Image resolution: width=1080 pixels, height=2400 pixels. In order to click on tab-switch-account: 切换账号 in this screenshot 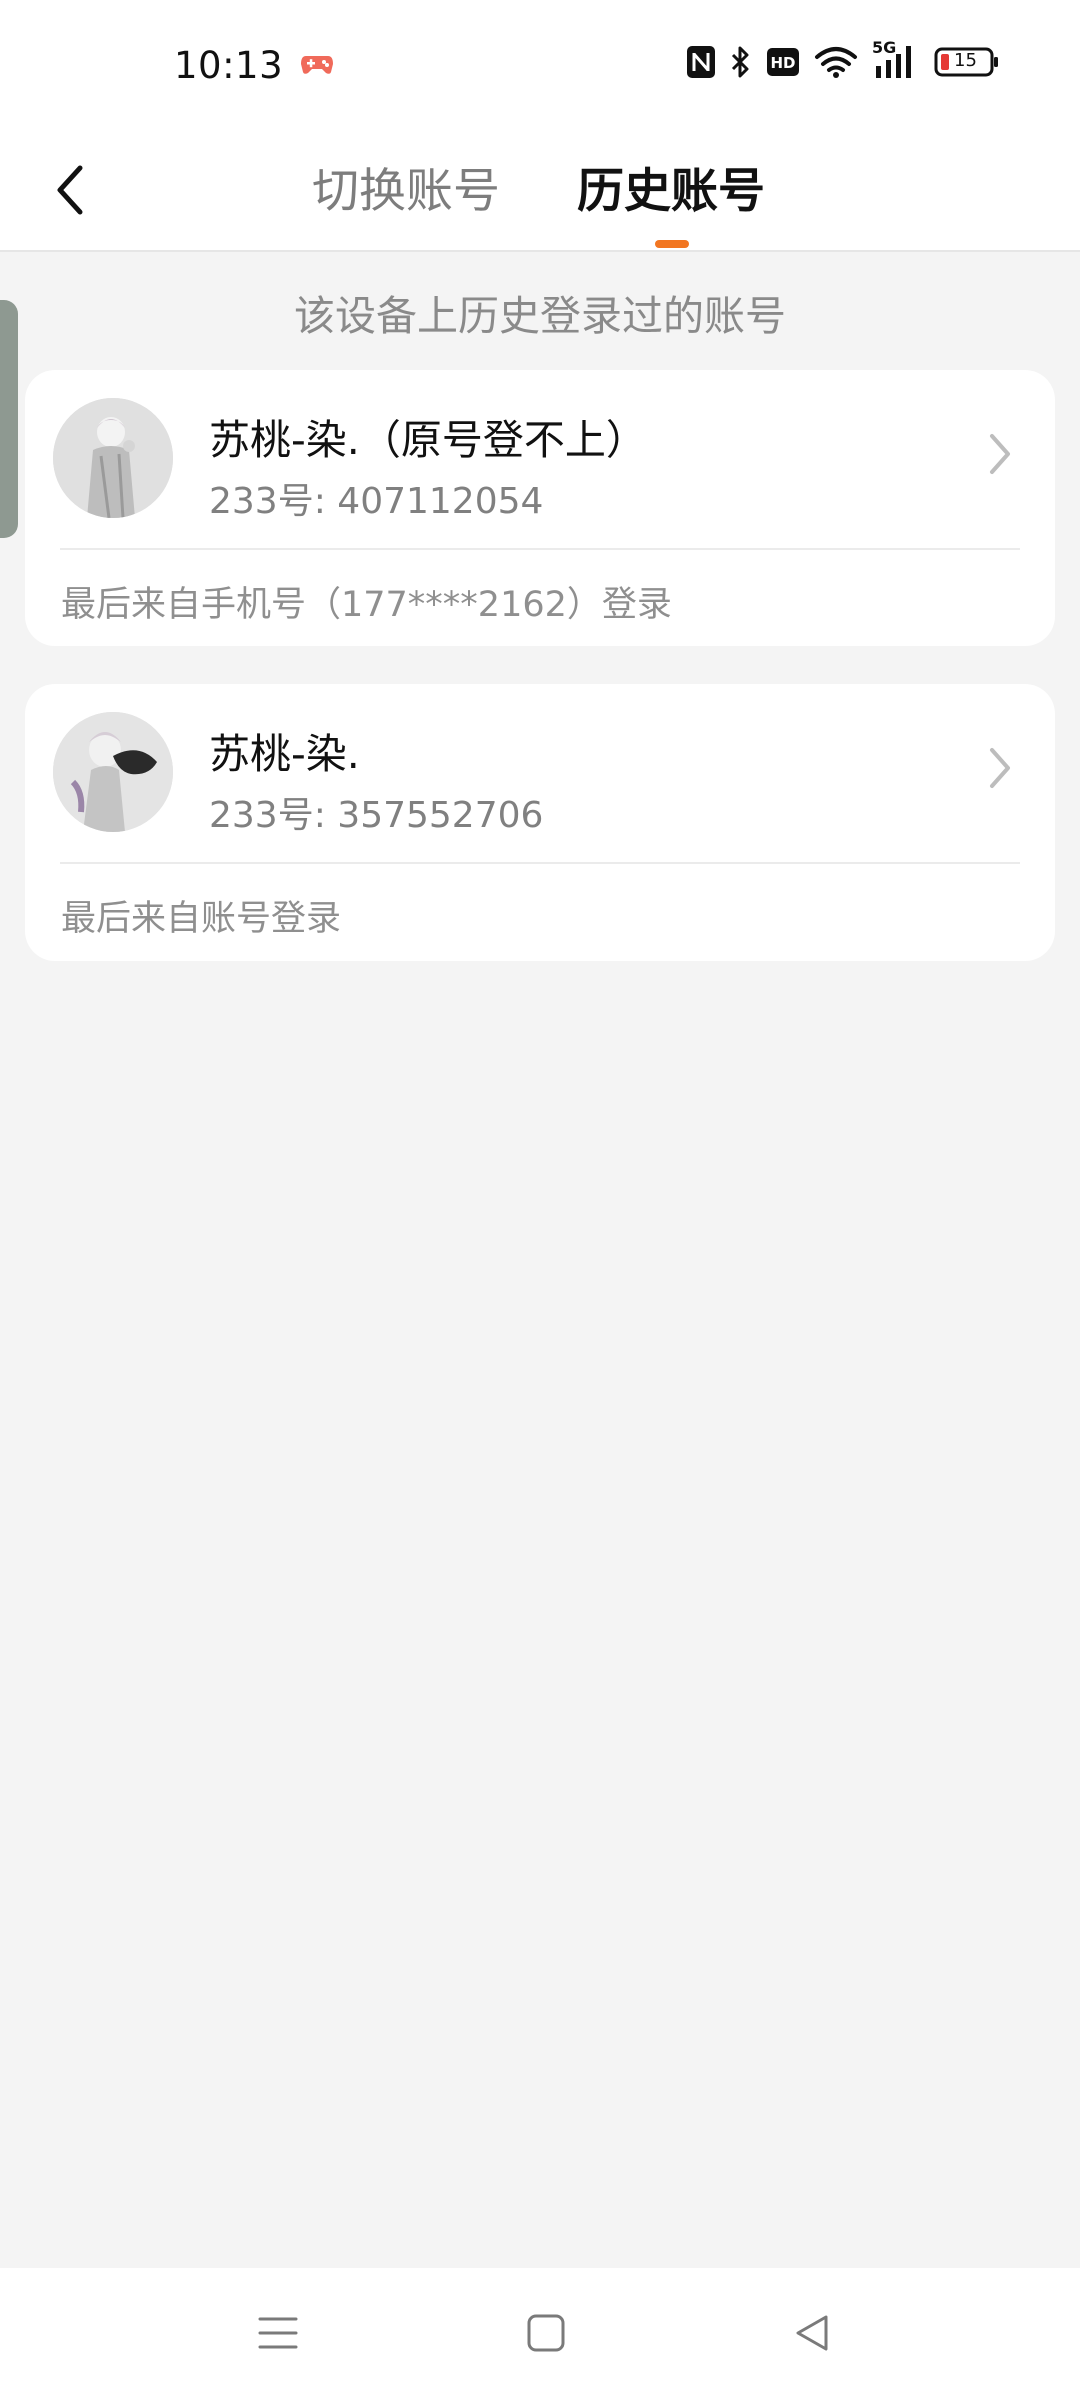, I will do `click(406, 186)`.